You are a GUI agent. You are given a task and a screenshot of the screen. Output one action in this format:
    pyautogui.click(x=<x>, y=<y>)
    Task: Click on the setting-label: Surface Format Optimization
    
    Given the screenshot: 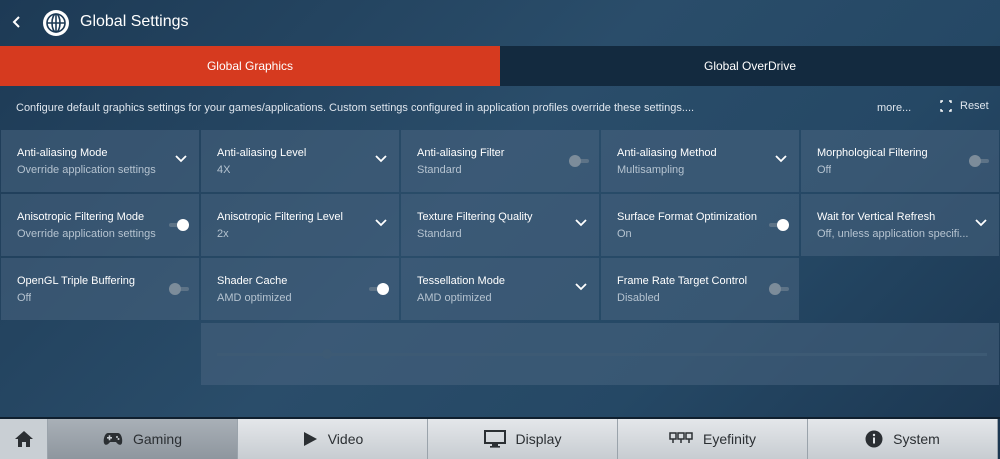 What is the action you would take?
    pyautogui.click(x=687, y=217)
    